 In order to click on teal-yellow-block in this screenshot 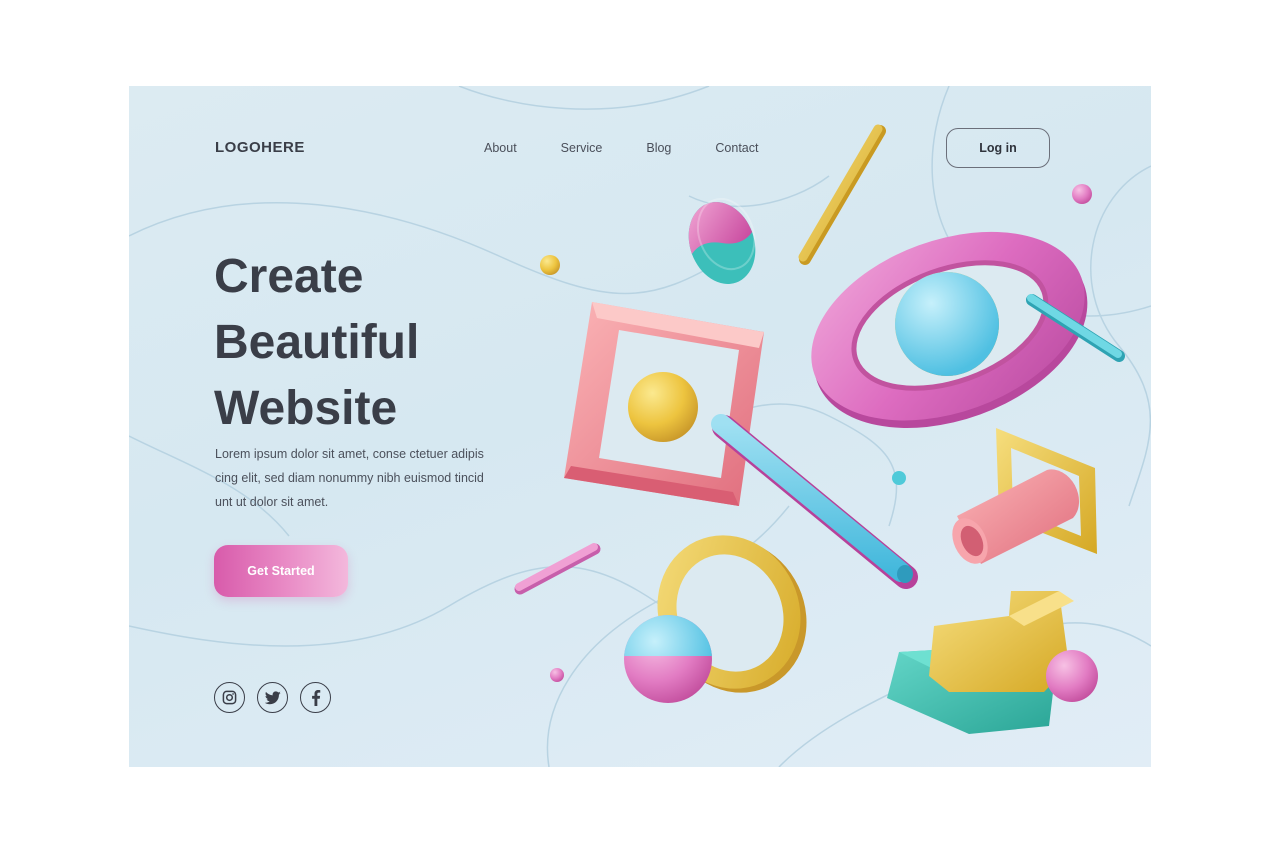, I will do `click(980, 662)`.